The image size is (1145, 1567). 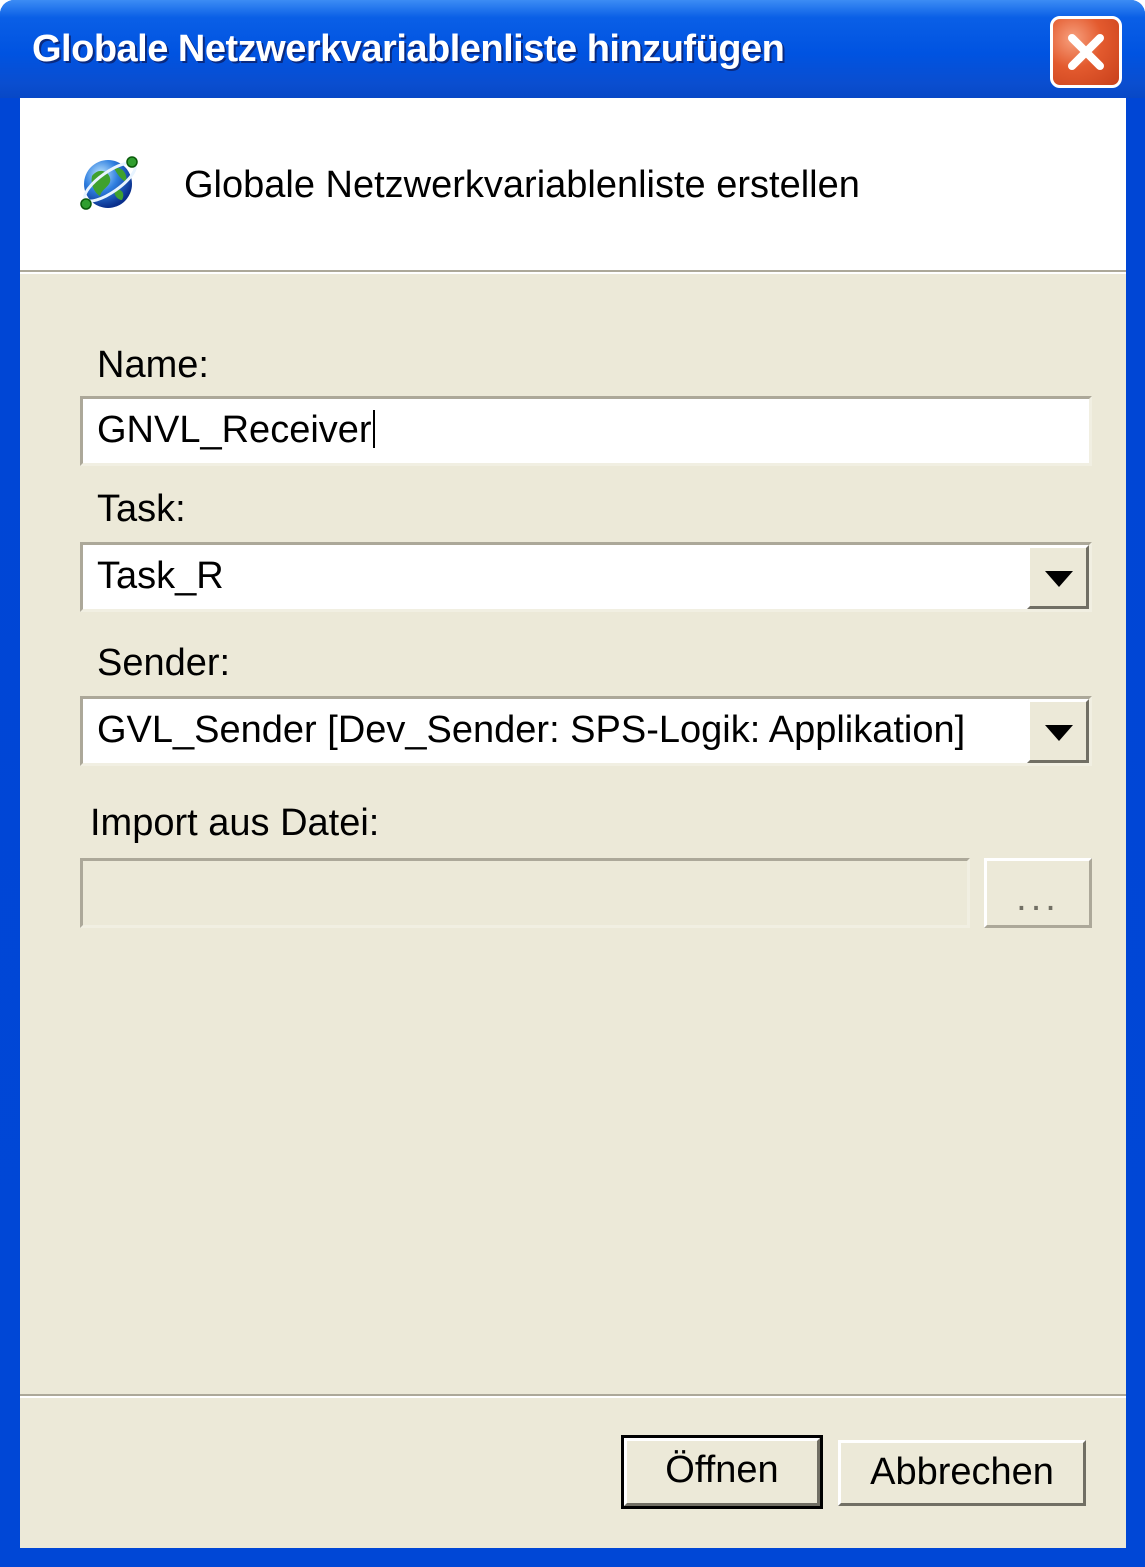 What do you see at coordinates (153, 365) in the screenshot?
I see `name-label: Name:` at bounding box center [153, 365].